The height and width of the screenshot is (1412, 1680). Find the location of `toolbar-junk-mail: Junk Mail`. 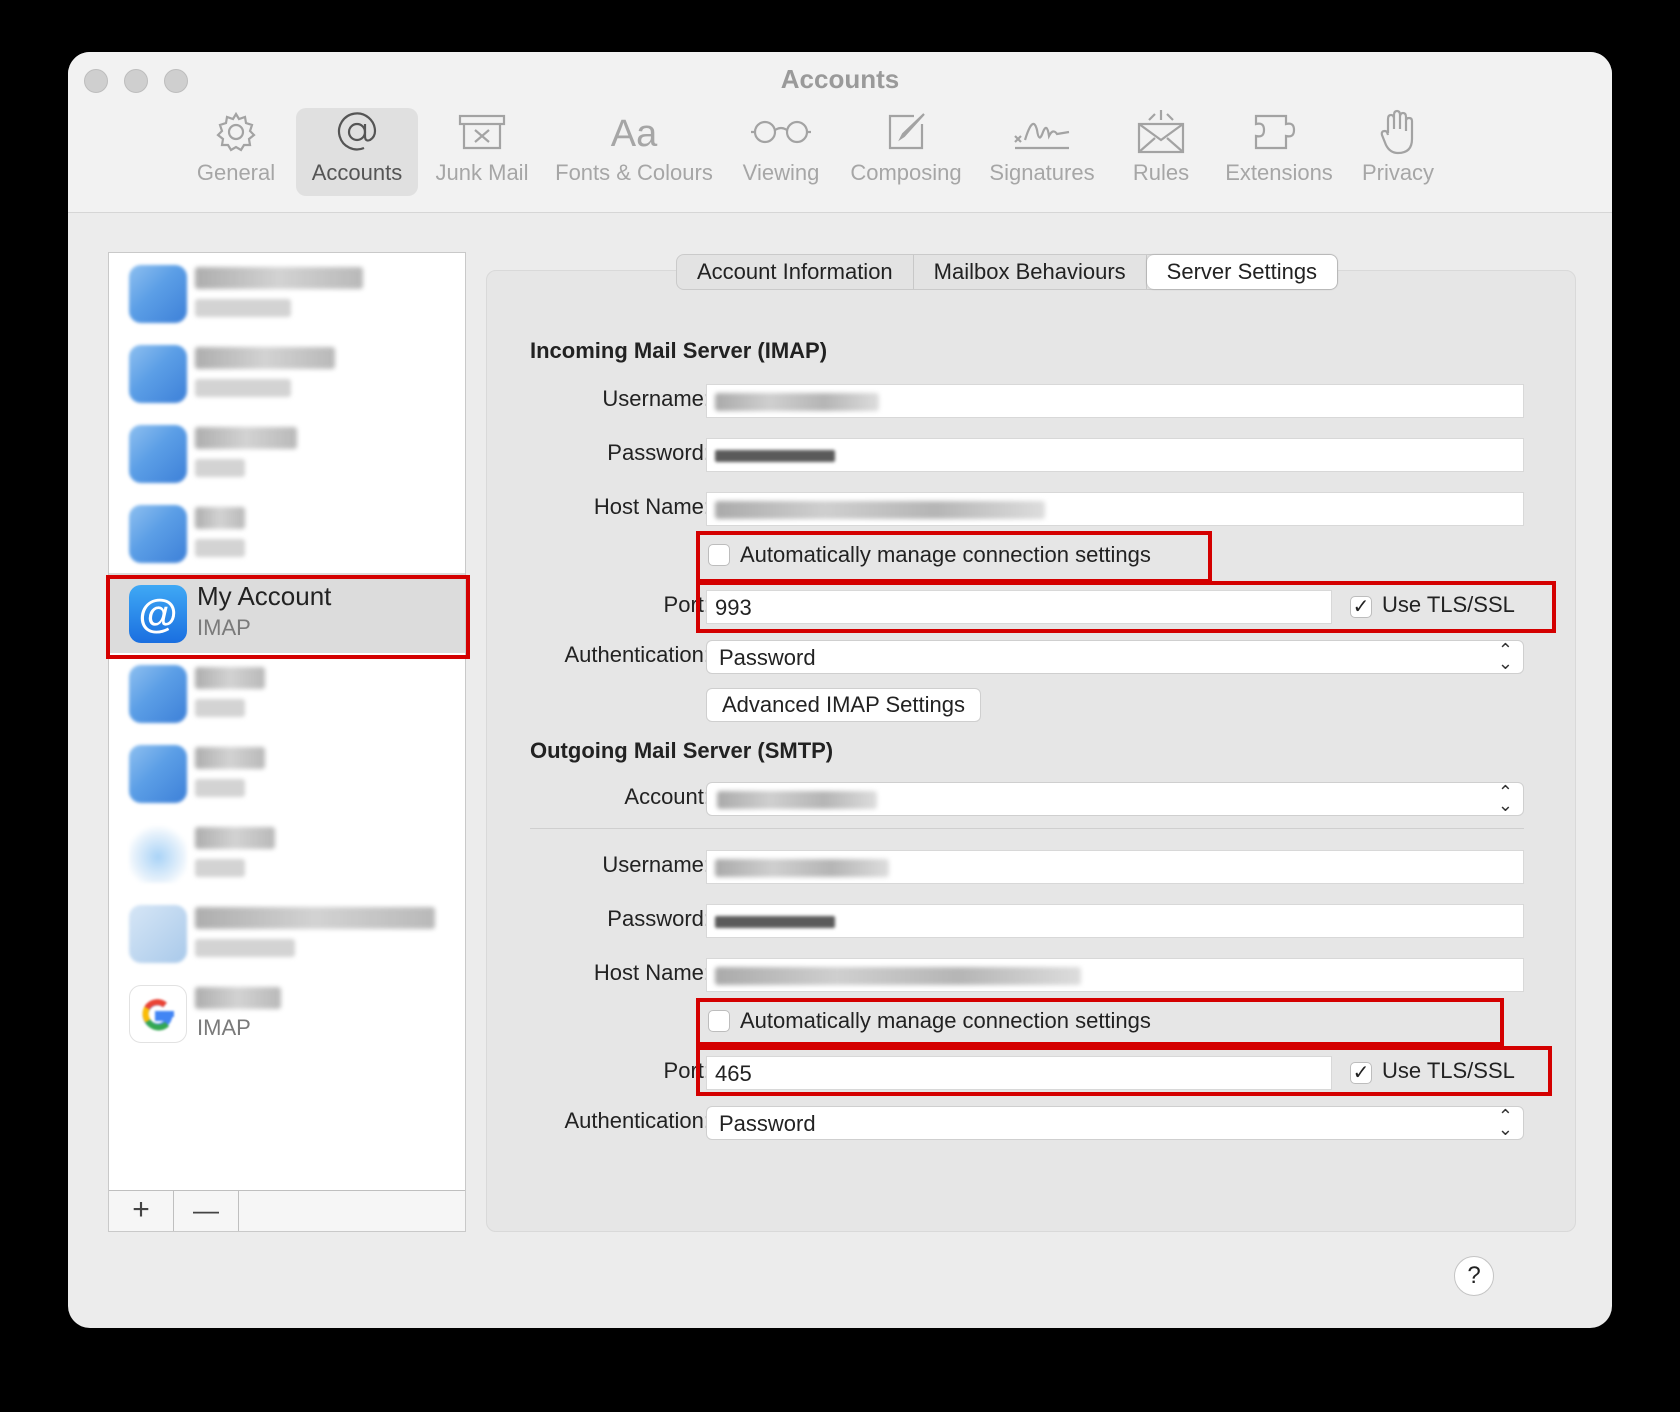

toolbar-junk-mail: Junk Mail is located at coordinates (482, 152).